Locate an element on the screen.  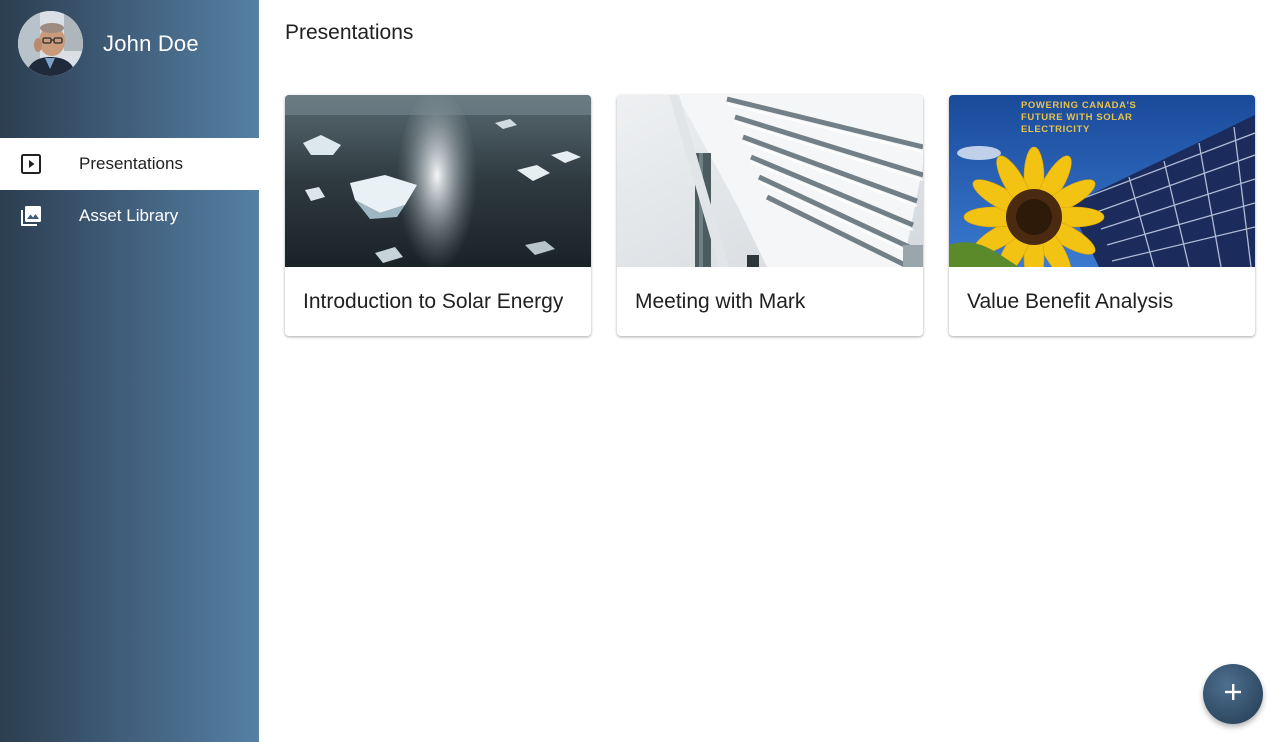
plus-icon is located at coordinates (1233, 694).